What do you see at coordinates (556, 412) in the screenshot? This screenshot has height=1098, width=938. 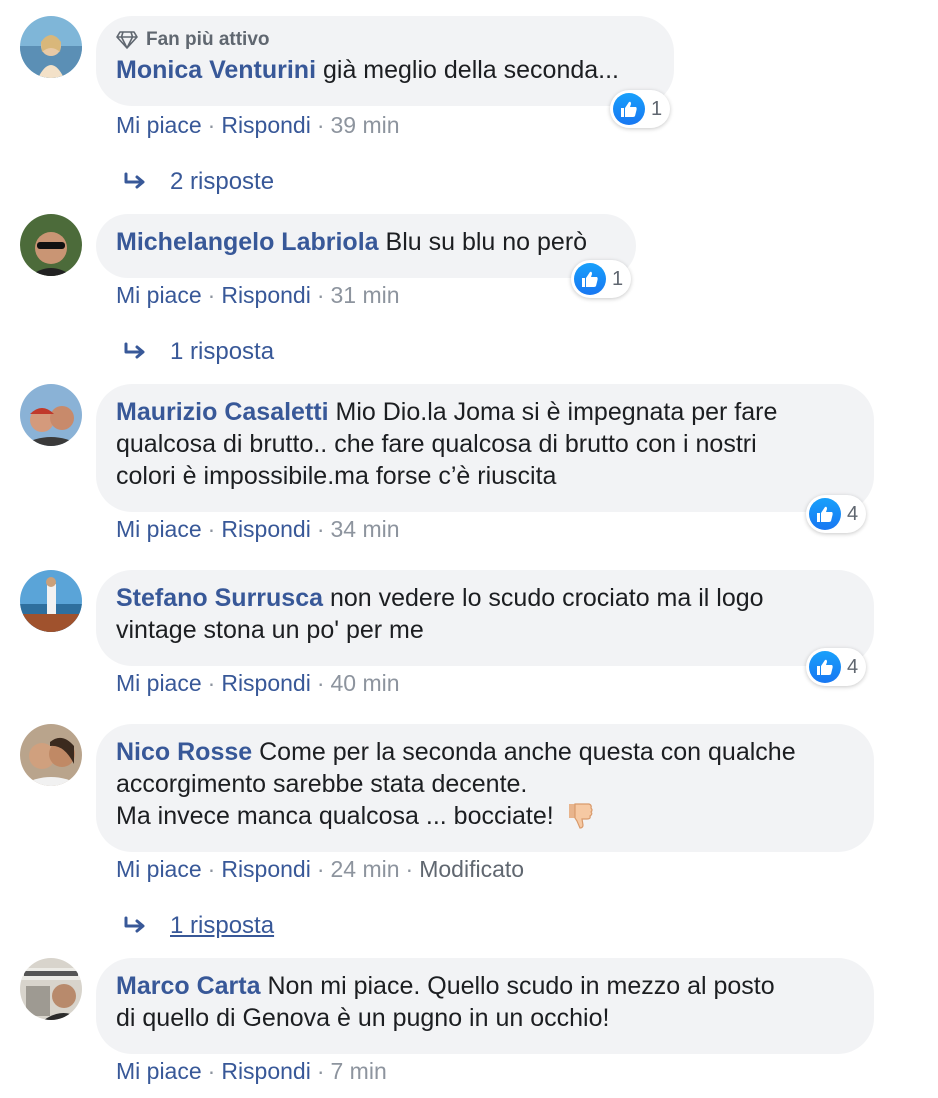 I see `comment-text: Mio Dio.la Joma si è impegnata per fare` at bounding box center [556, 412].